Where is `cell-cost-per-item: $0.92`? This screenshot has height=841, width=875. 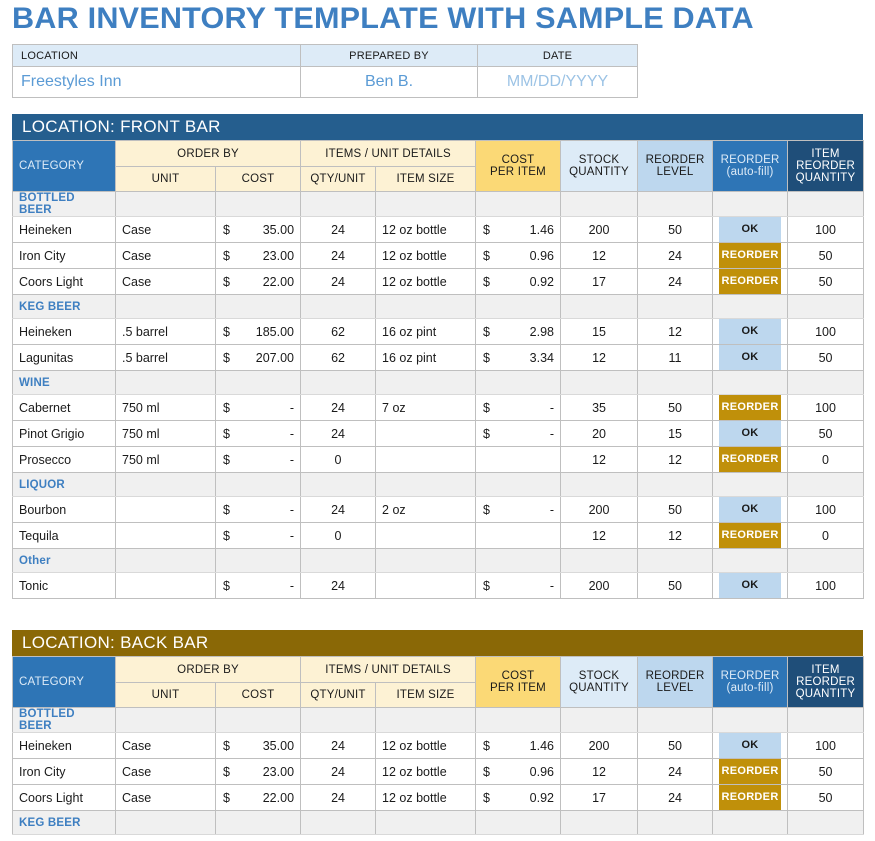
cell-cost-per-item: $0.92 is located at coordinates (518, 281).